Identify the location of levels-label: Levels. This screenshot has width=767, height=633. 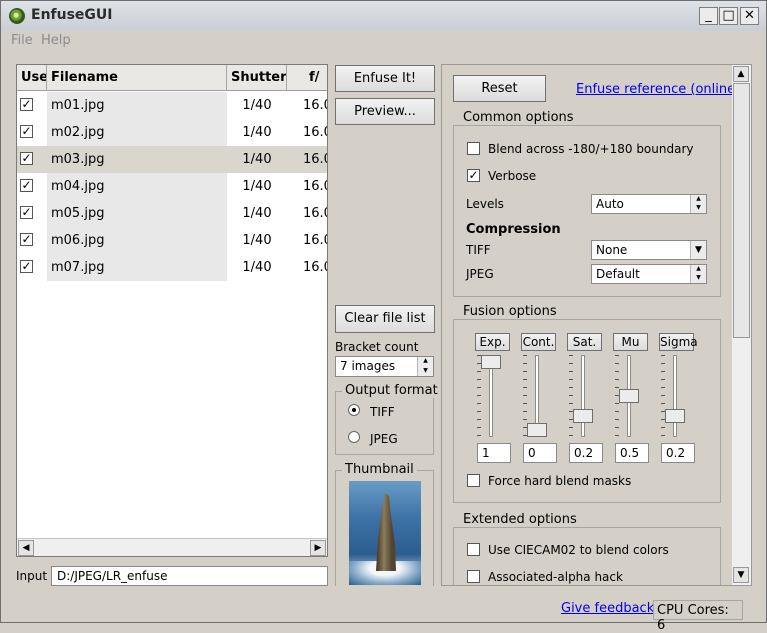
(485, 204).